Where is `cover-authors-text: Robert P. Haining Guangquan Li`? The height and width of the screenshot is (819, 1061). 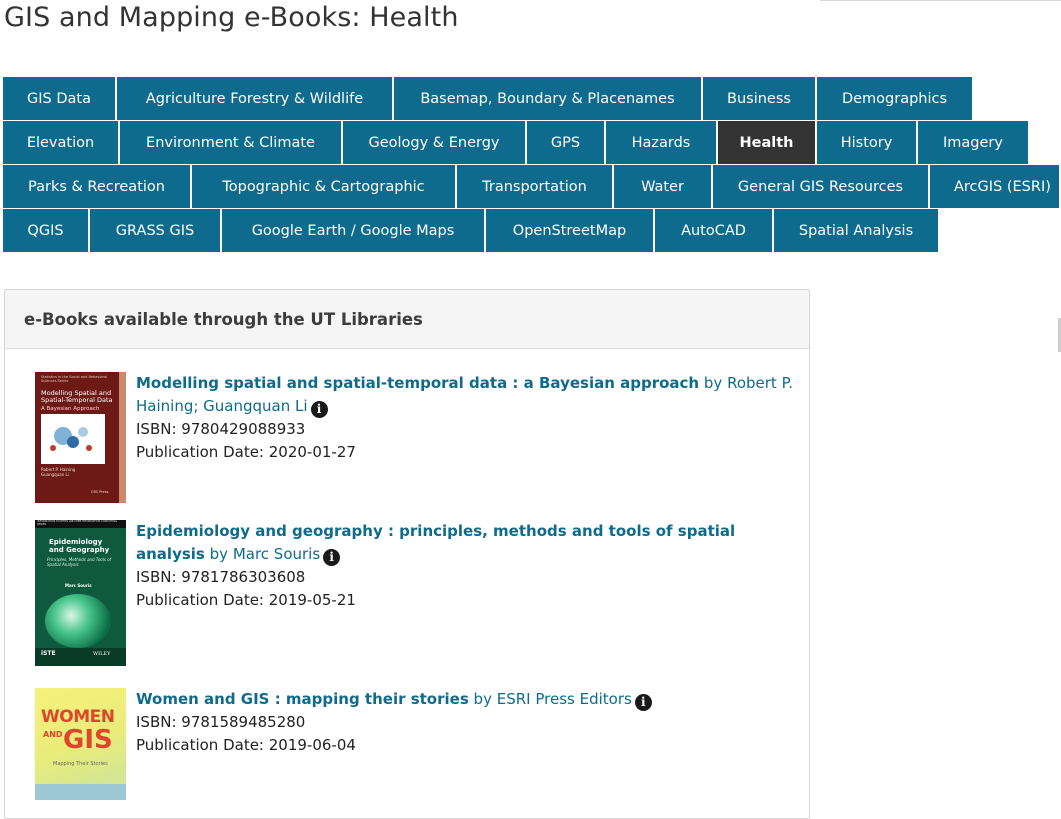
cover-authors-text: Robert P. Haining Guangquan Li is located at coordinates (58, 472).